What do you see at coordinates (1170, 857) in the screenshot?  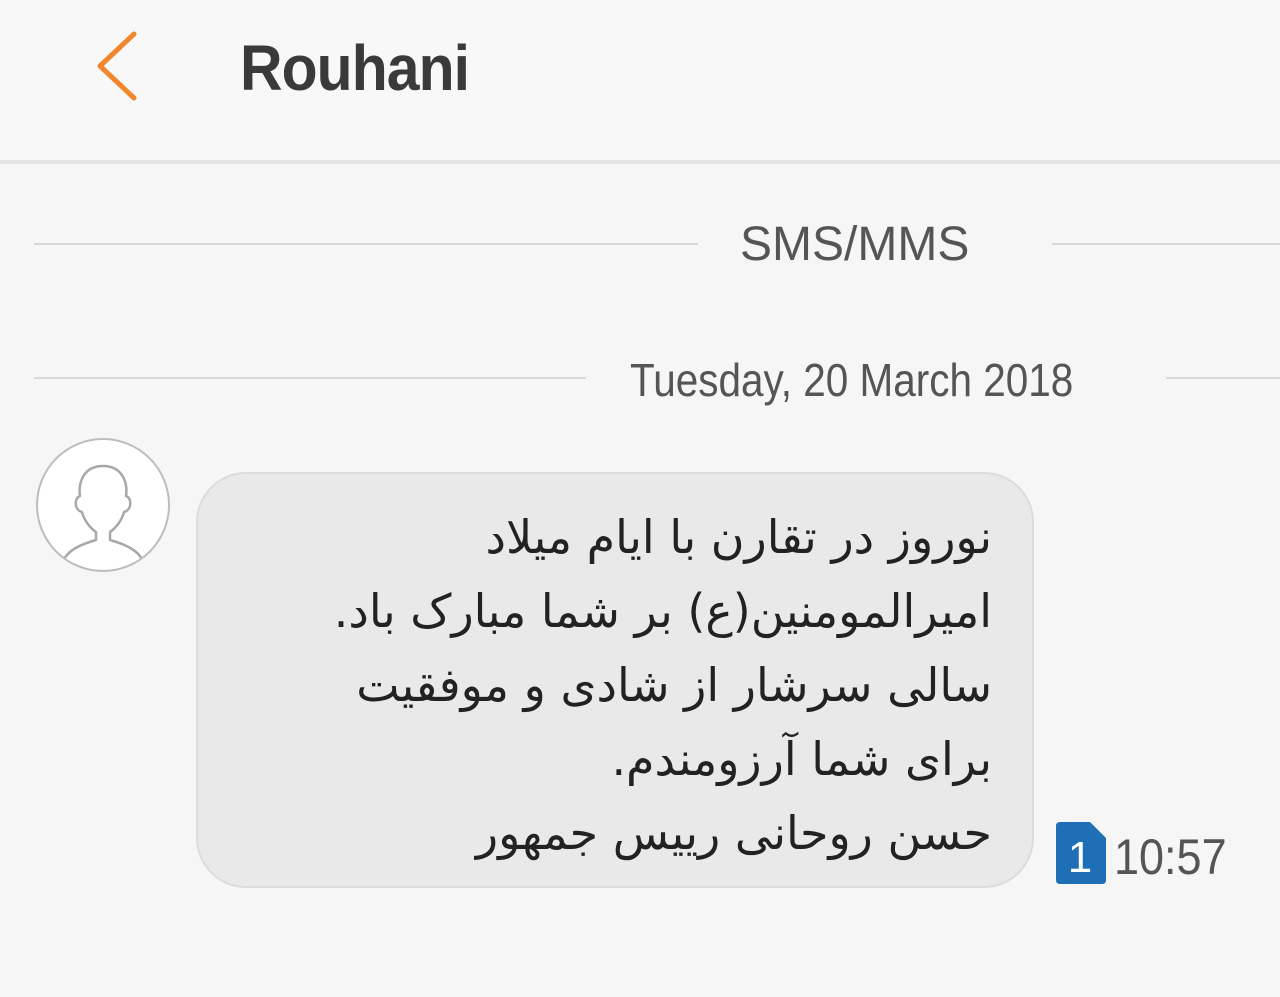 I see `message-time: 10:57` at bounding box center [1170, 857].